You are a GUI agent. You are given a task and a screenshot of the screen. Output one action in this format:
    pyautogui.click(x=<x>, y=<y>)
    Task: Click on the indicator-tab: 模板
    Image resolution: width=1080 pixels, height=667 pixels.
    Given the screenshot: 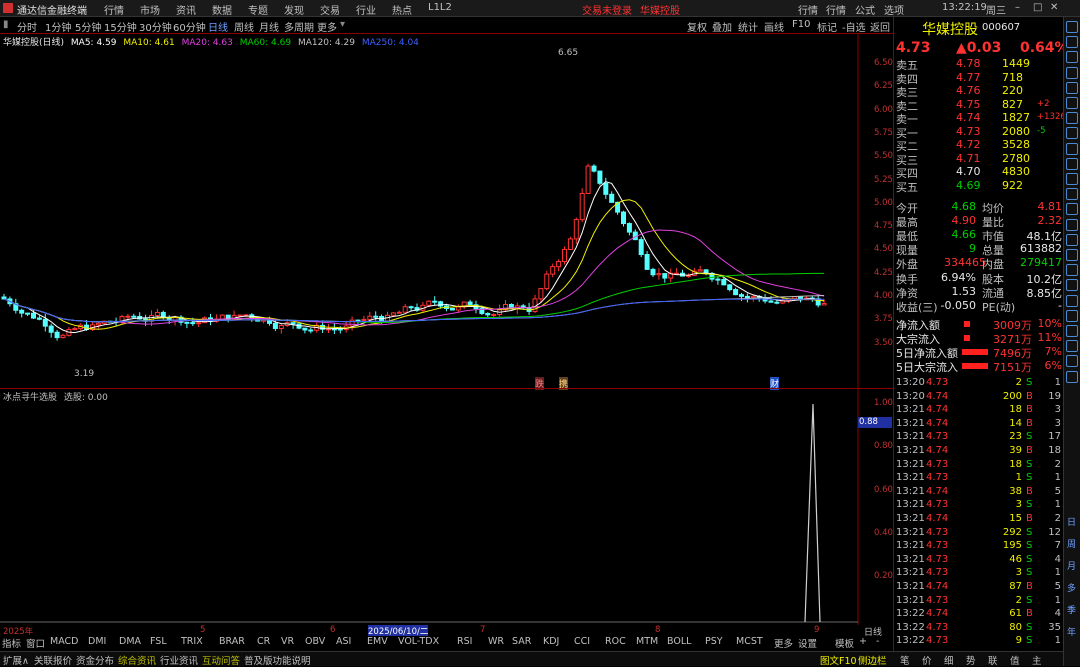 What is the action you would take?
    pyautogui.click(x=844, y=643)
    